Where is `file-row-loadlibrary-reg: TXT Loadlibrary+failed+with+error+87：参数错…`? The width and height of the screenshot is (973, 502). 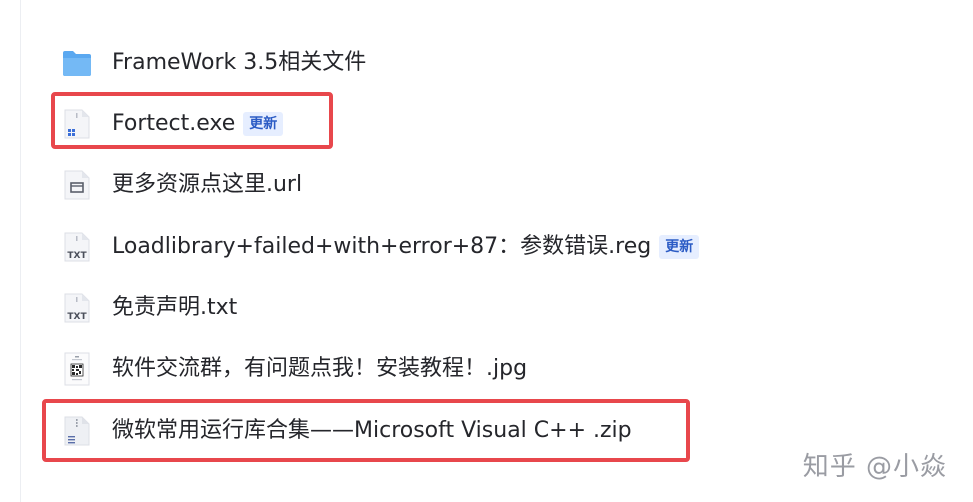
file-row-loadlibrary-reg: TXT Loadlibrary+failed+with+error+87：参数错… is located at coordinates (380, 247).